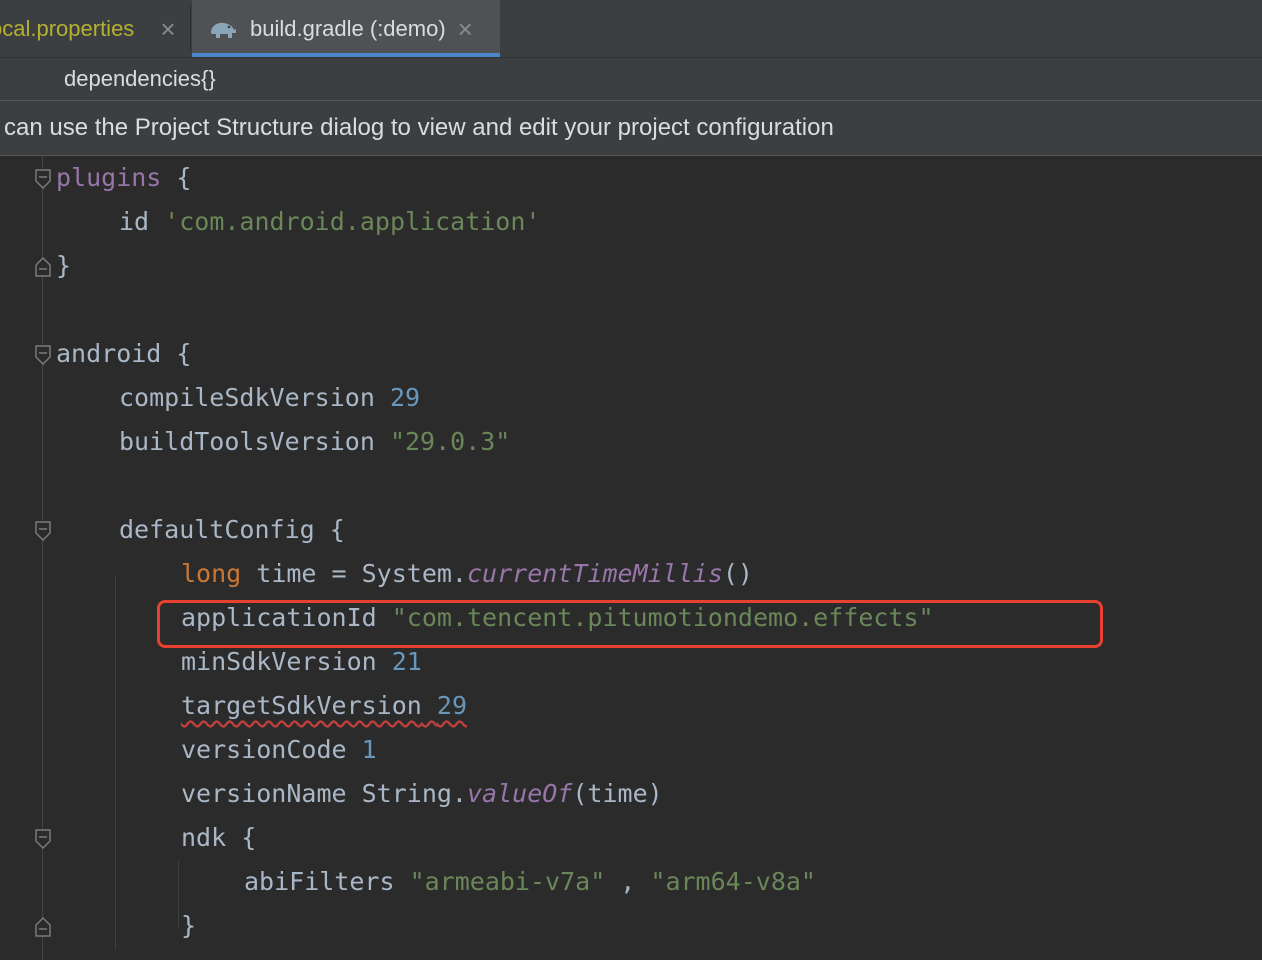  What do you see at coordinates (264, 793) in the screenshot?
I see `code-token: versionName` at bounding box center [264, 793].